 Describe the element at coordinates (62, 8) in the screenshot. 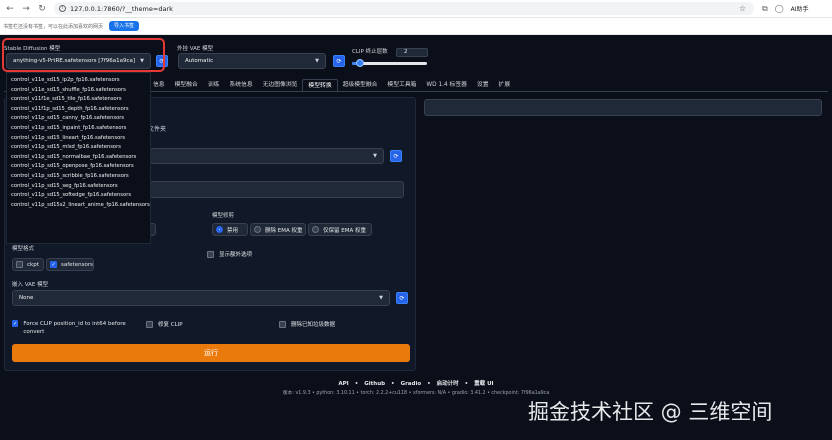

I see `site-info-icon: i` at that location.